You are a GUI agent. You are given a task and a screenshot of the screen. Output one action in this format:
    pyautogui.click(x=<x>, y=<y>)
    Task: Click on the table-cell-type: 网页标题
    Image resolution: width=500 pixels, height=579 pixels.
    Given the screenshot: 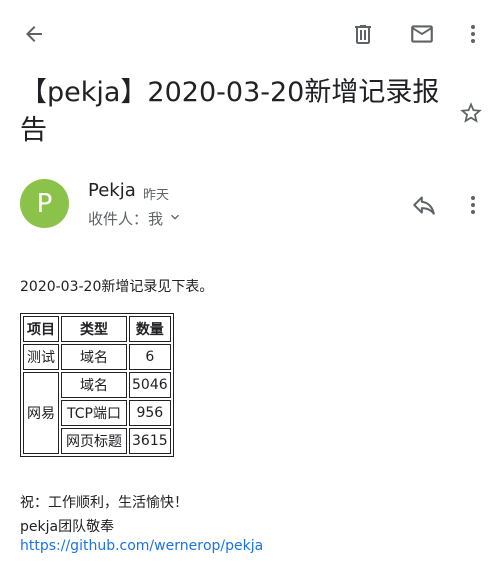 What is the action you would take?
    pyautogui.click(x=94, y=441)
    